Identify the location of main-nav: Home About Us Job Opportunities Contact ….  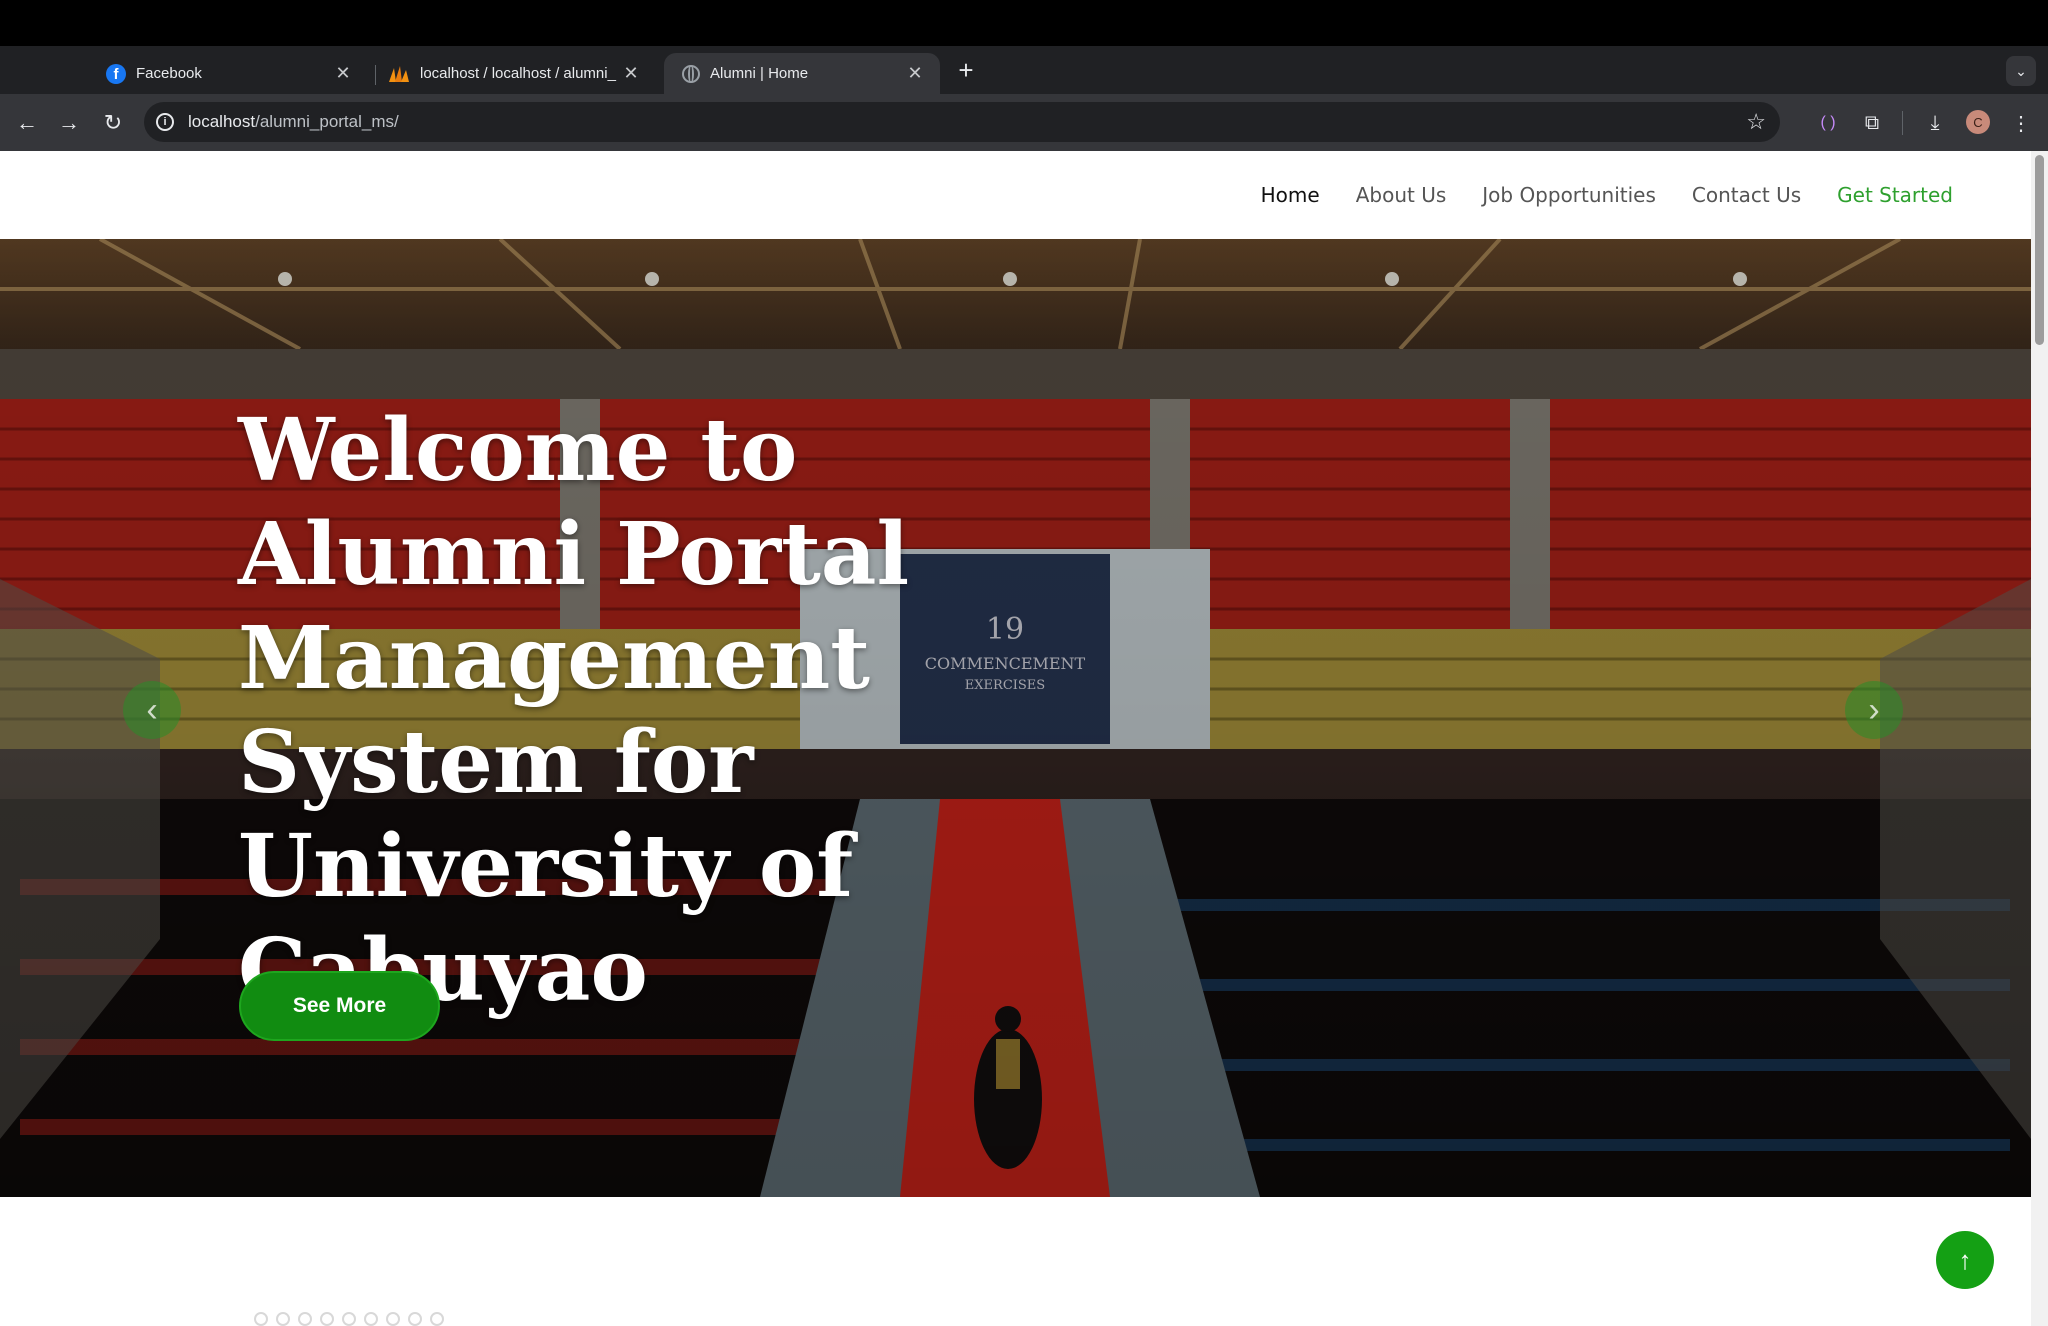
(1607, 195).